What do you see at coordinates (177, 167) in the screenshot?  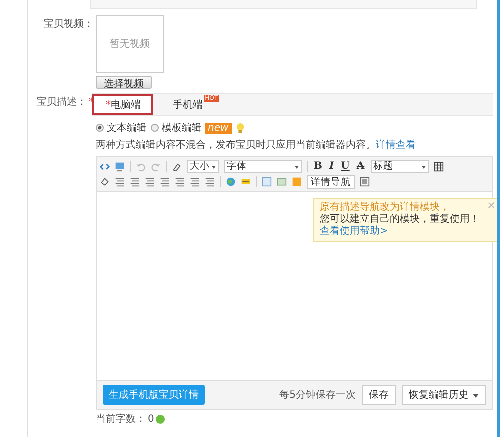 I see `format-painter-icon` at bounding box center [177, 167].